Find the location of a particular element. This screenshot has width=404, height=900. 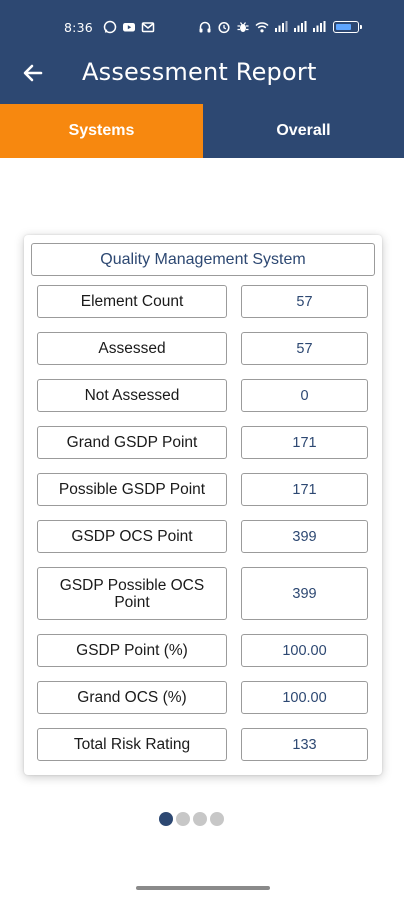

tab-bar: Systems Overall is located at coordinates (202, 131).